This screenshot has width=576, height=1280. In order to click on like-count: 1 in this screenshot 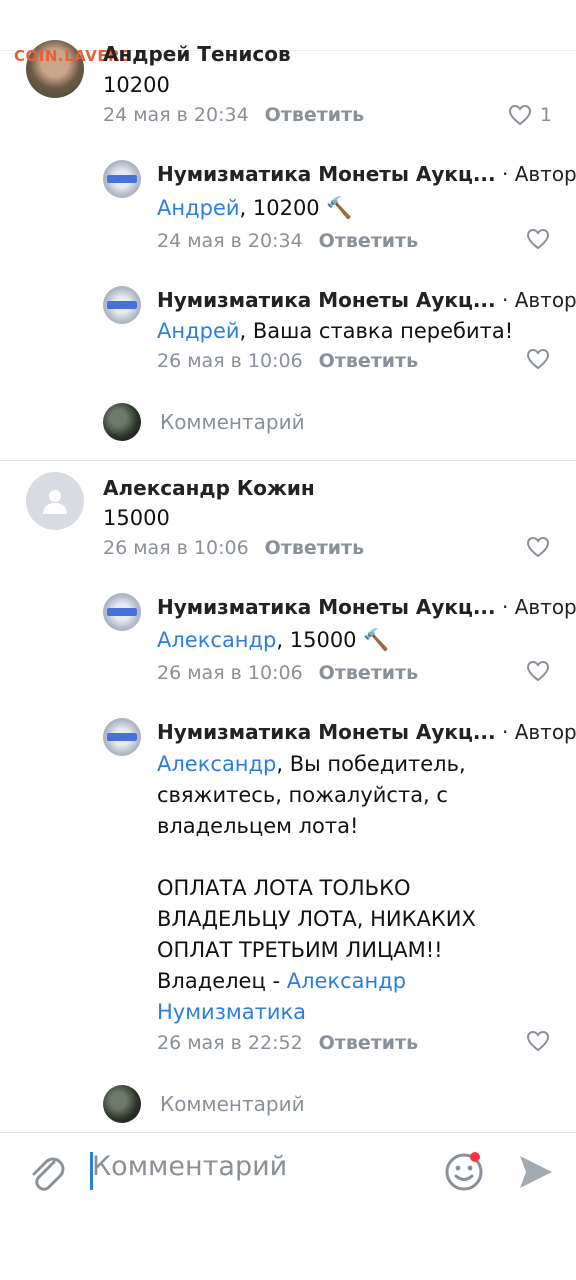, I will do `click(546, 115)`.